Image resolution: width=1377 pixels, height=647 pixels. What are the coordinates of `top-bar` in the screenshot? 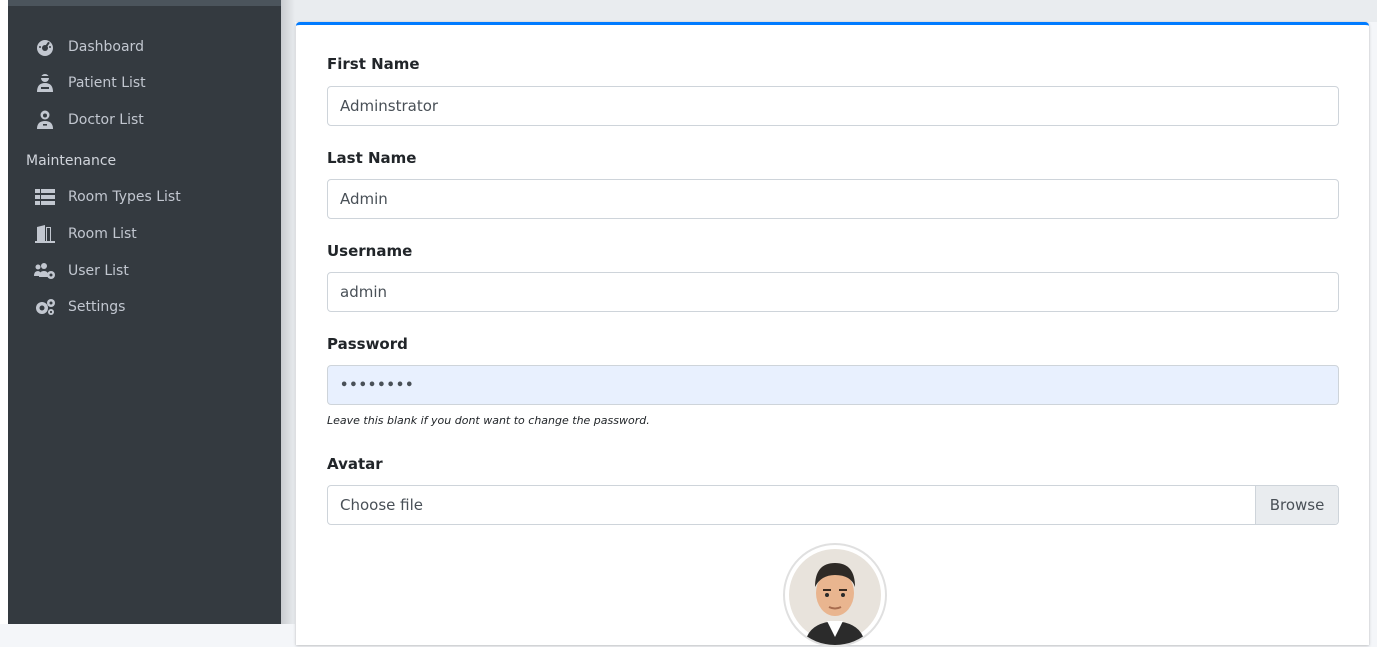 It's located at (836, 11).